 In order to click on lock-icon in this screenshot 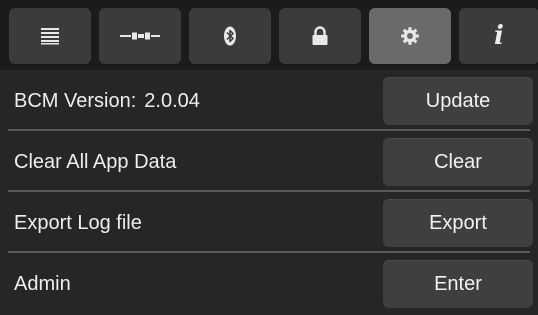, I will do `click(320, 36)`.